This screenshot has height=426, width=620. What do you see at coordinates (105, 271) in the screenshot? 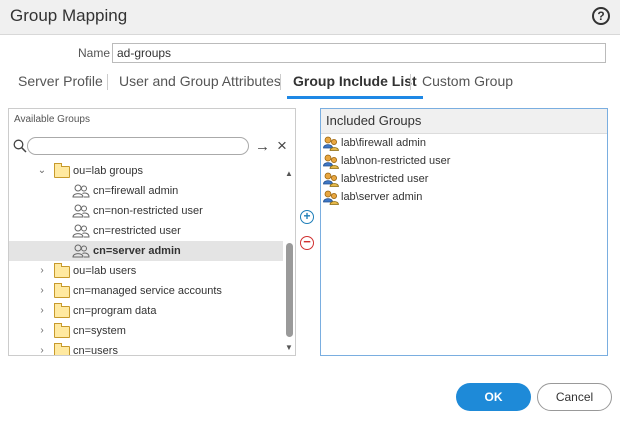
I see `tree-node-label: ou=lab users` at bounding box center [105, 271].